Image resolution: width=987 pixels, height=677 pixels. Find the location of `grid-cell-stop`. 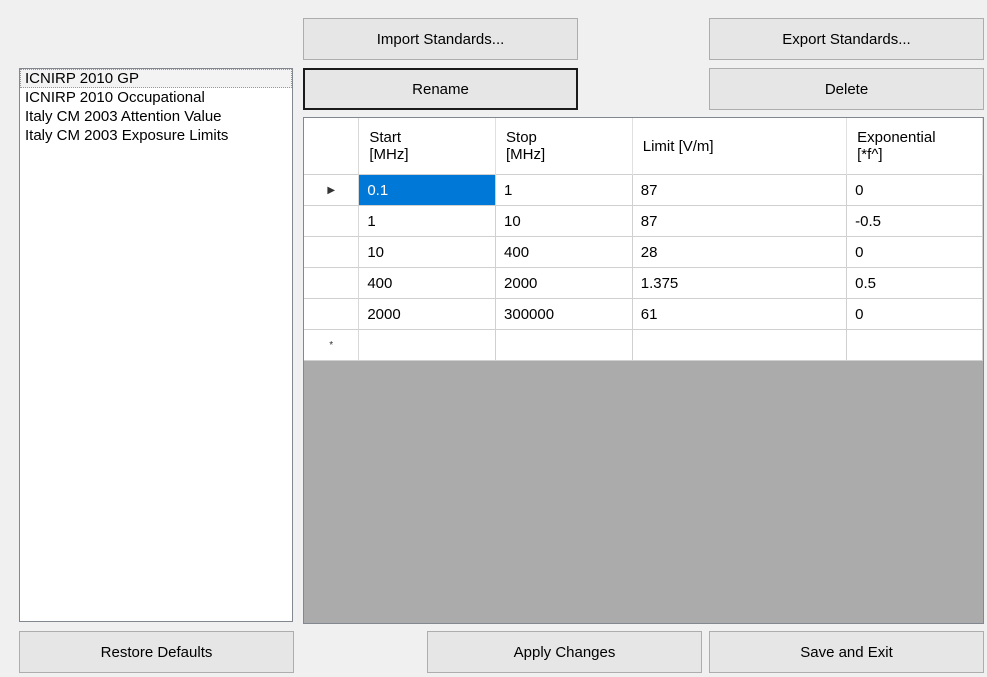

grid-cell-stop is located at coordinates (564, 345).